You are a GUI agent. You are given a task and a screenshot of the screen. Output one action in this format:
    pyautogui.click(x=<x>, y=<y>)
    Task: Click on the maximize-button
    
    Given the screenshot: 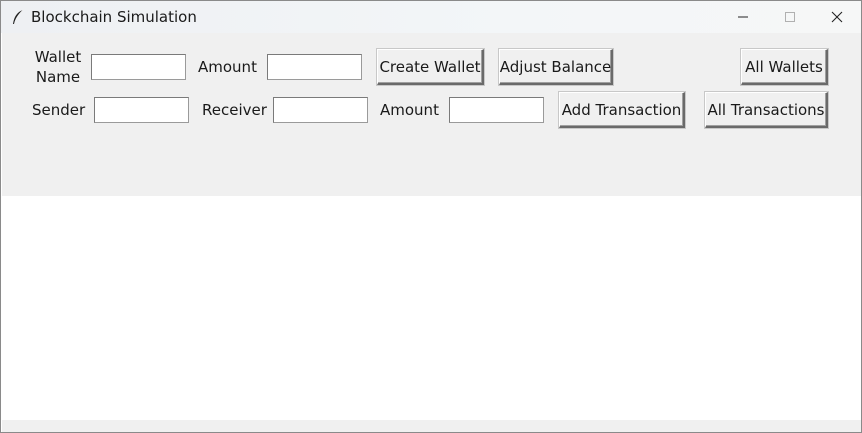 What is the action you would take?
    pyautogui.click(x=790, y=17)
    